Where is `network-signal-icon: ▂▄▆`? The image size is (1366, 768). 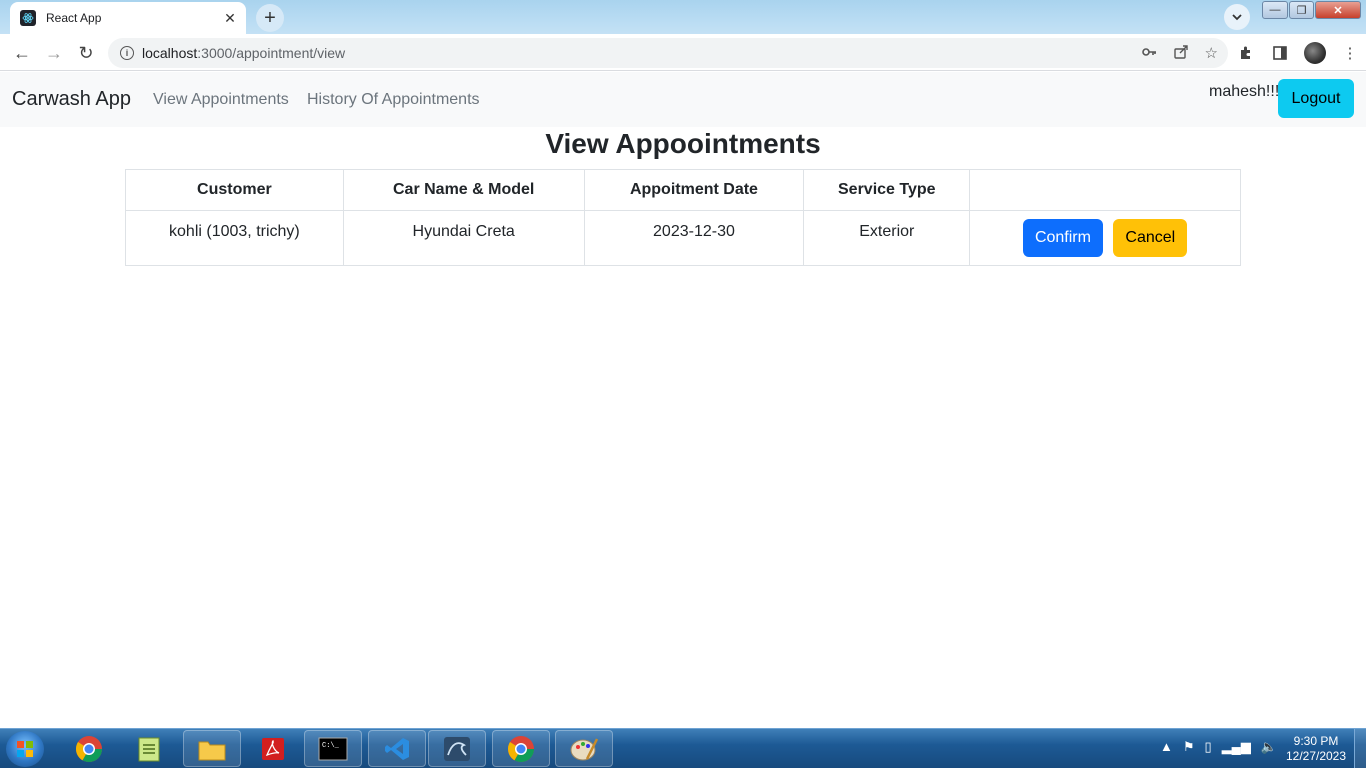
network-signal-icon: ▂▄▆ is located at coordinates (1236, 747).